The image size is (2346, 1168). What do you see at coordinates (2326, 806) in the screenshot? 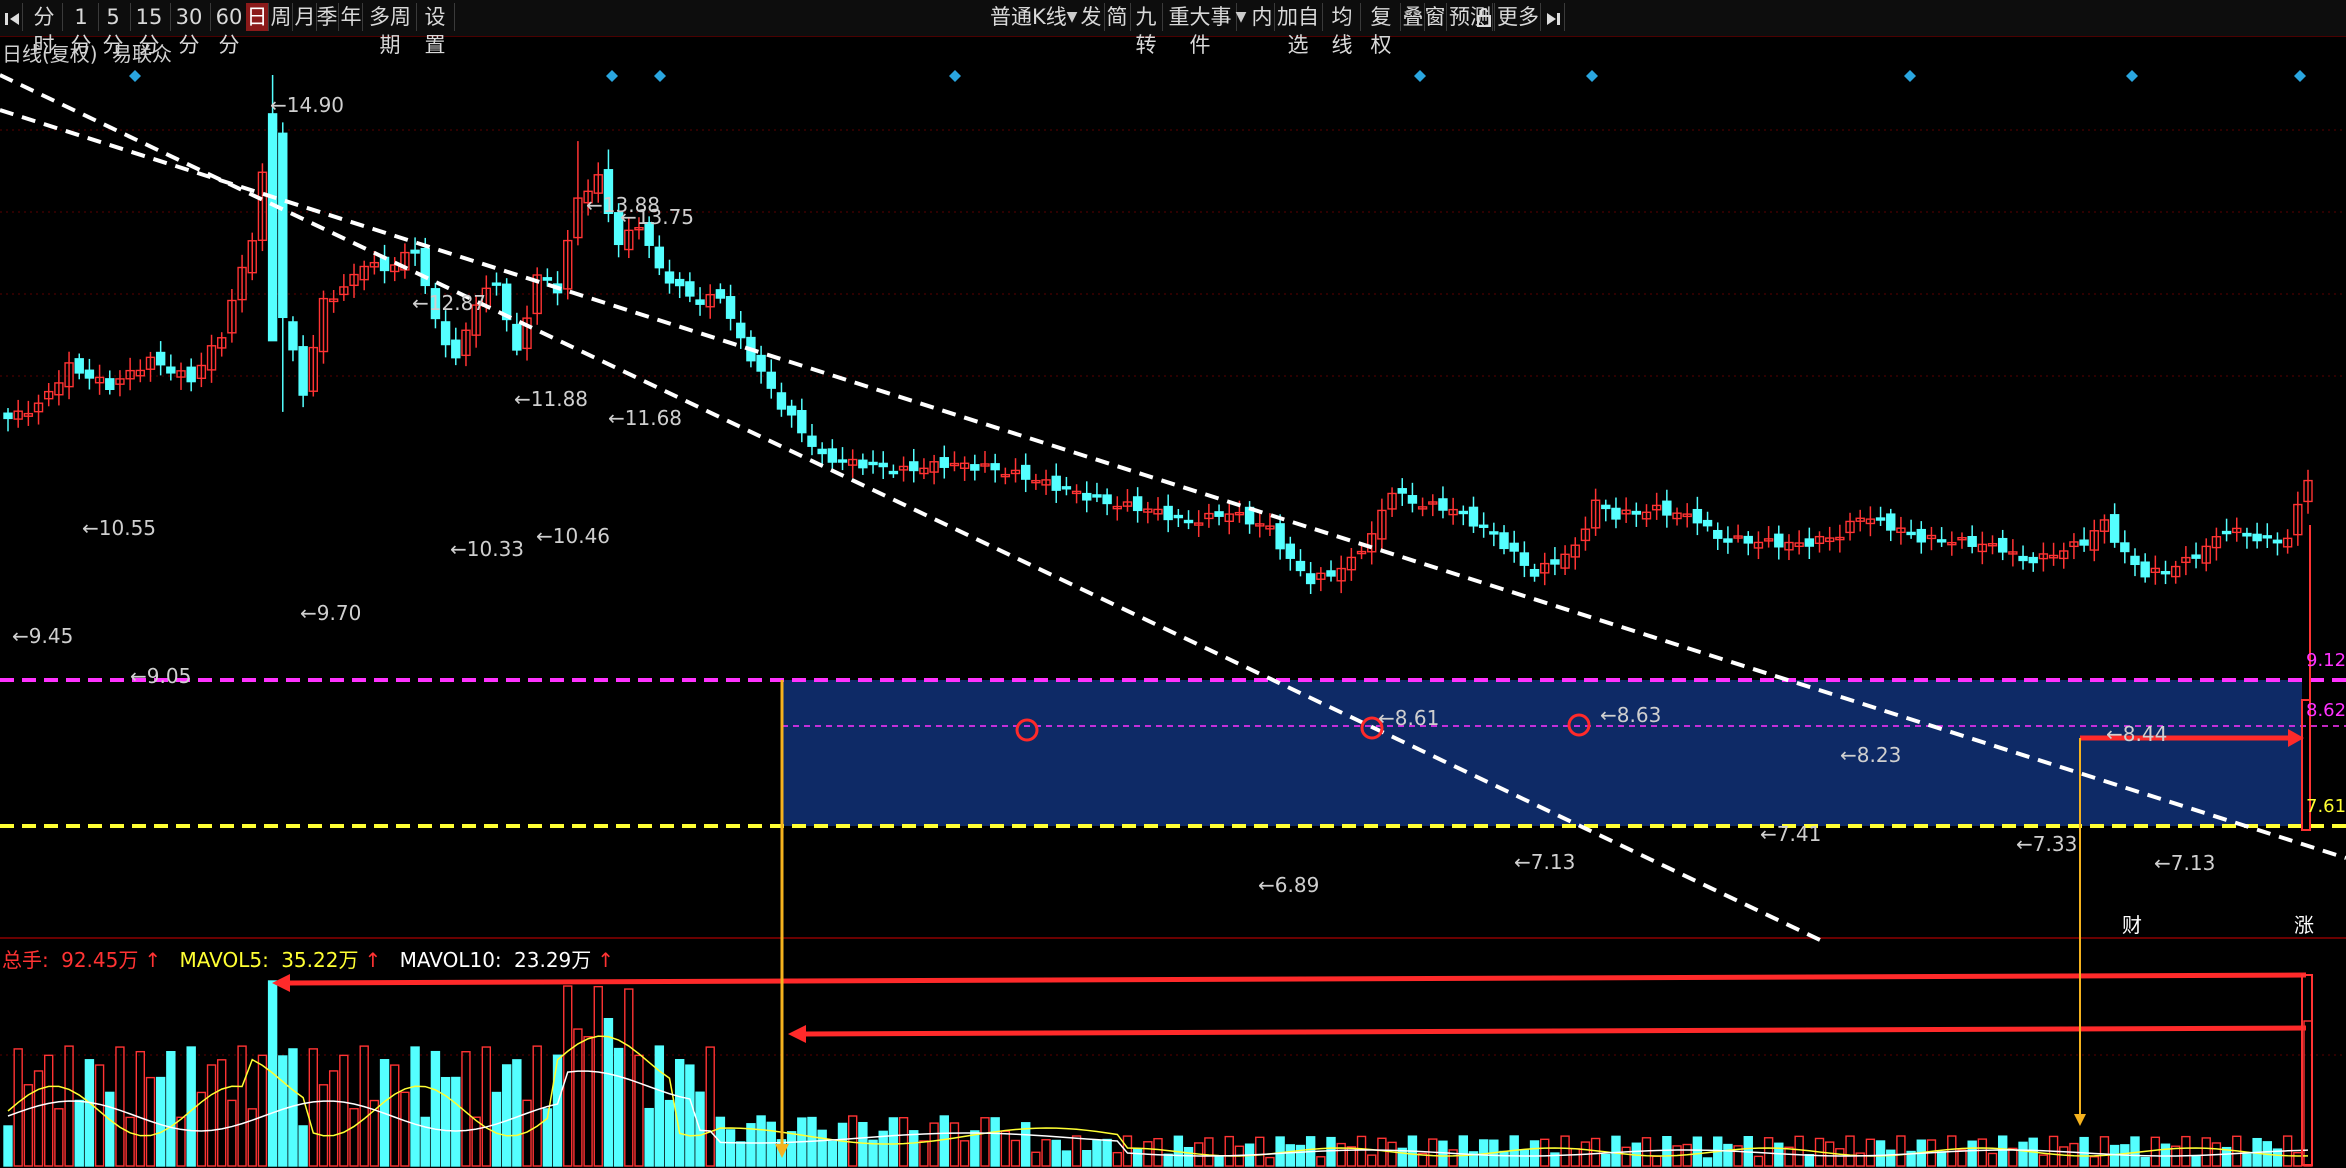
I see `axis-label: 7.61` at bounding box center [2326, 806].